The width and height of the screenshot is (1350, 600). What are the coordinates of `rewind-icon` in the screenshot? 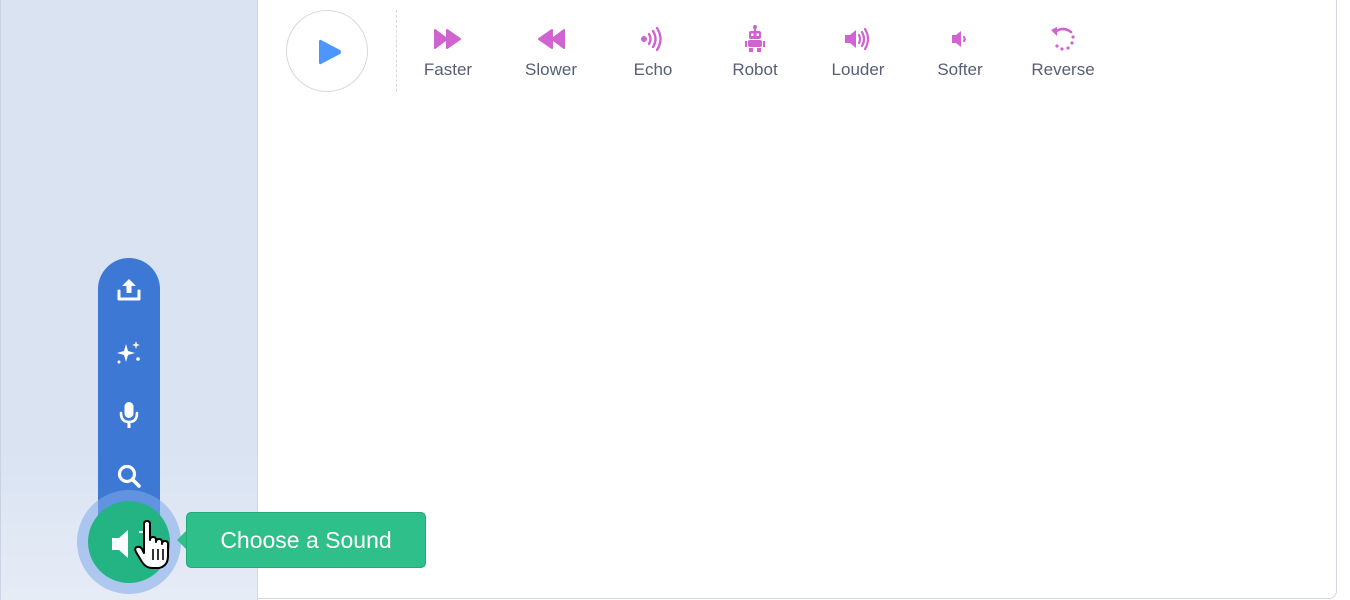 It's located at (551, 39).